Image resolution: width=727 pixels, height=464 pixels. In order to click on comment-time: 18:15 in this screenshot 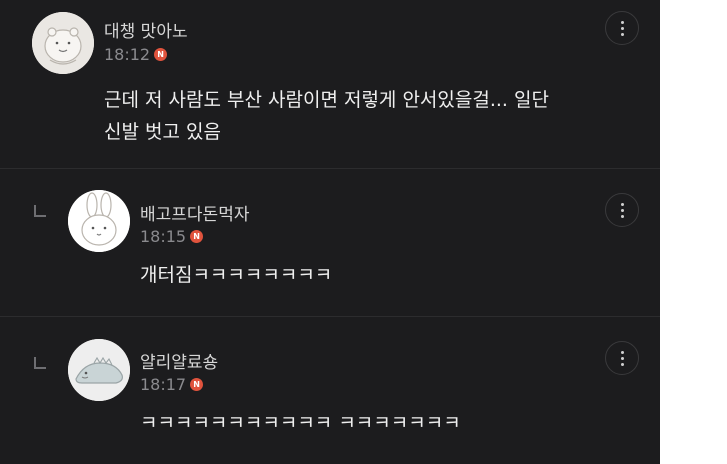, I will do `click(163, 236)`.